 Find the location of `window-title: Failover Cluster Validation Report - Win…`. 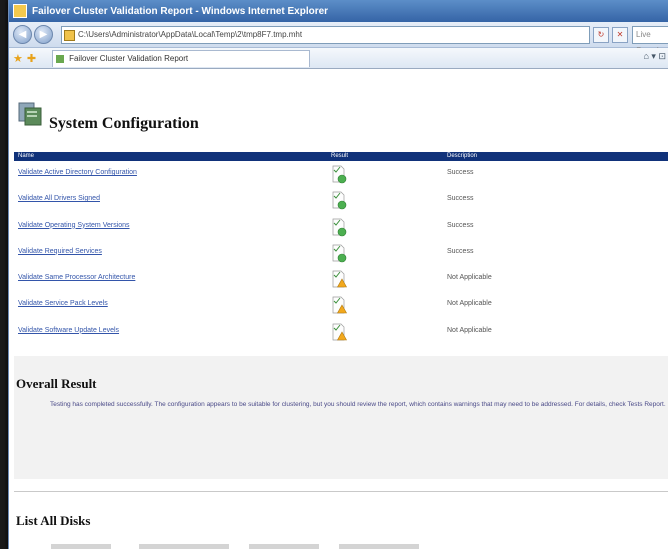

window-title: Failover Cluster Validation Report - Win… is located at coordinates (180, 11).